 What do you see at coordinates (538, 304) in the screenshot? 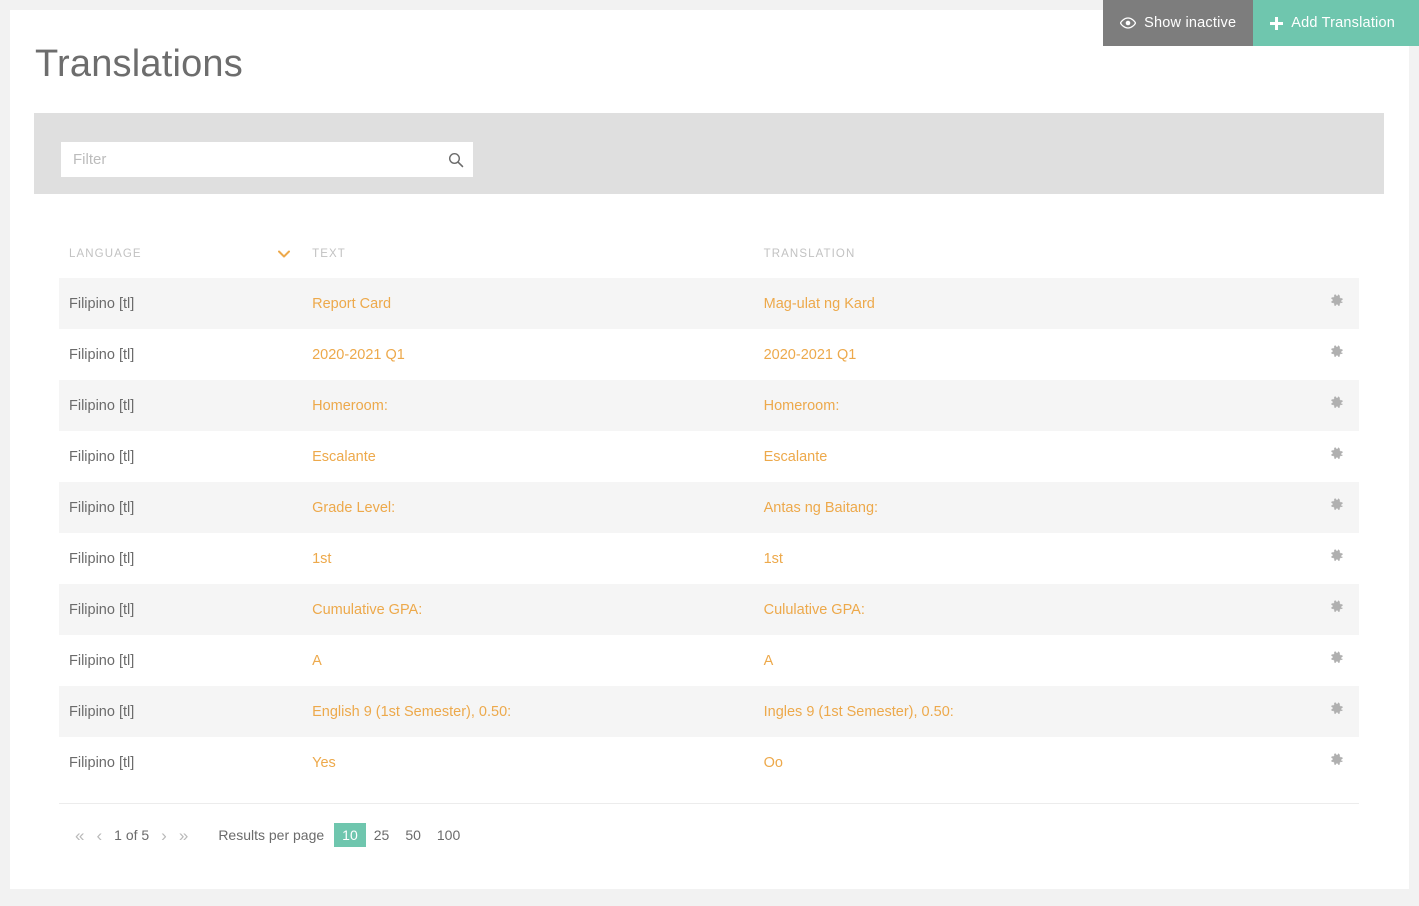
I see `cell-text: Report Card` at bounding box center [538, 304].